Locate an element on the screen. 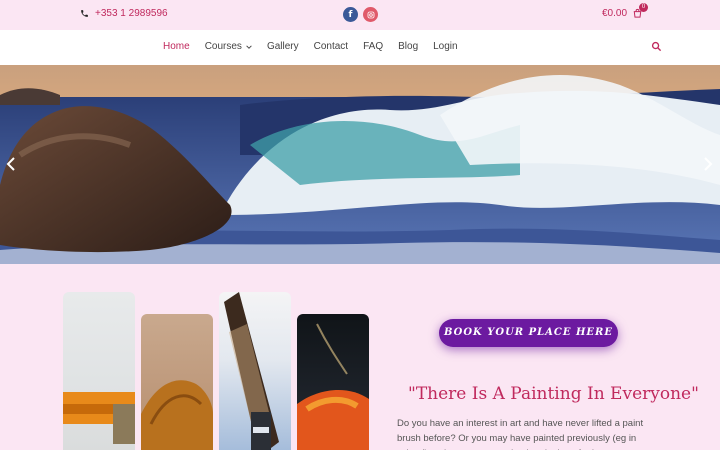 The image size is (720, 450). arrow-right-icon is located at coordinates (708, 164).